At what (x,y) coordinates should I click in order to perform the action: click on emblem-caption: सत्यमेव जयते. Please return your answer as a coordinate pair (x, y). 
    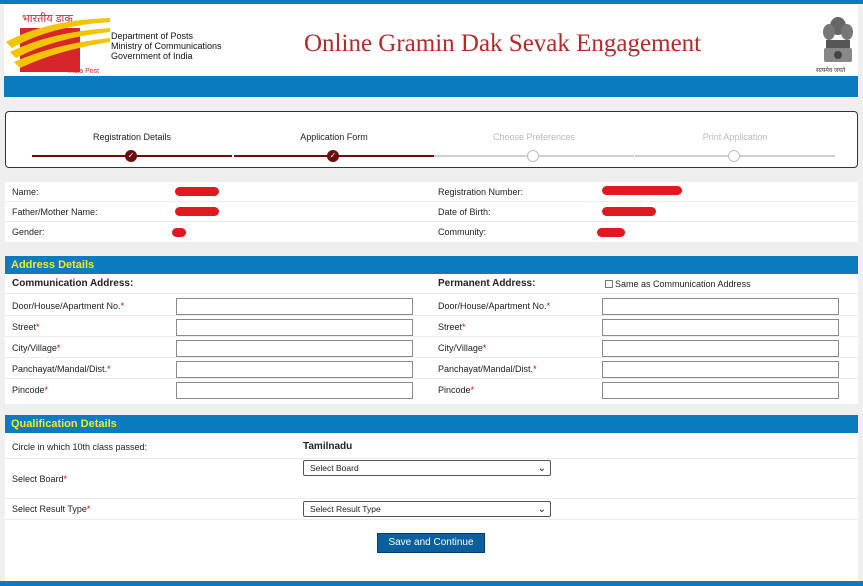
    Looking at the image, I should click on (831, 71).